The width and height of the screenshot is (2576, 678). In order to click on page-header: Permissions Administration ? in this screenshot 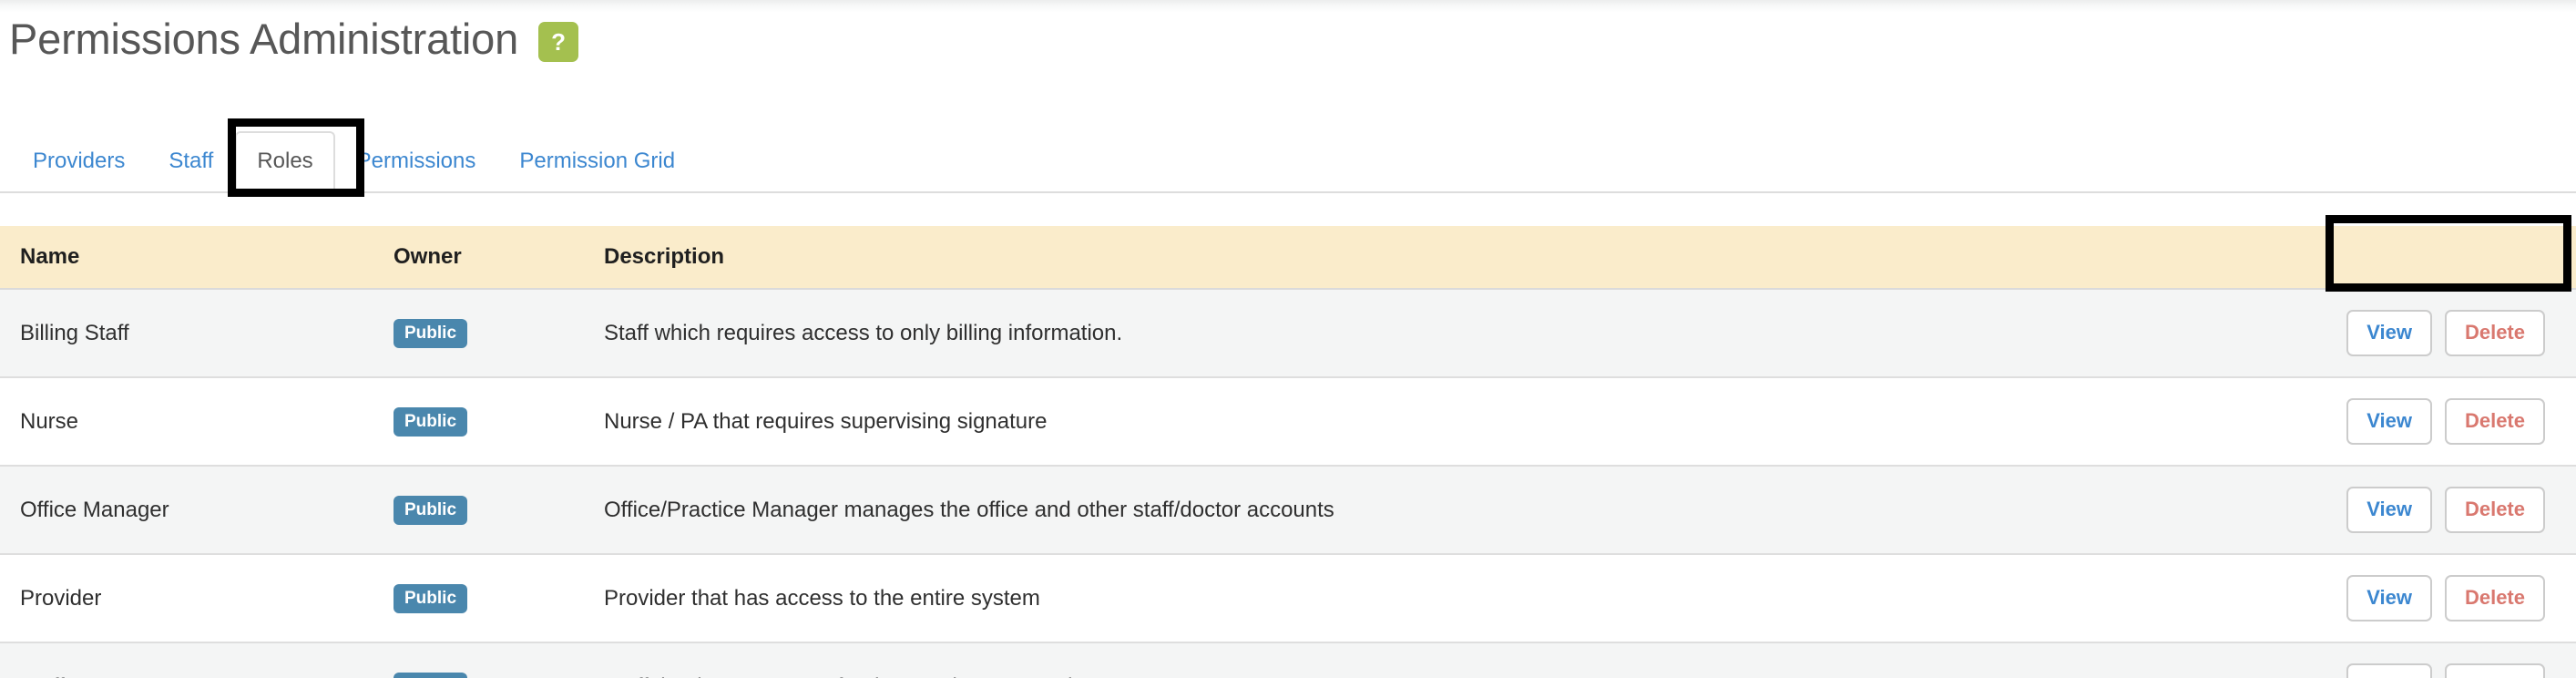, I will do `click(294, 39)`.